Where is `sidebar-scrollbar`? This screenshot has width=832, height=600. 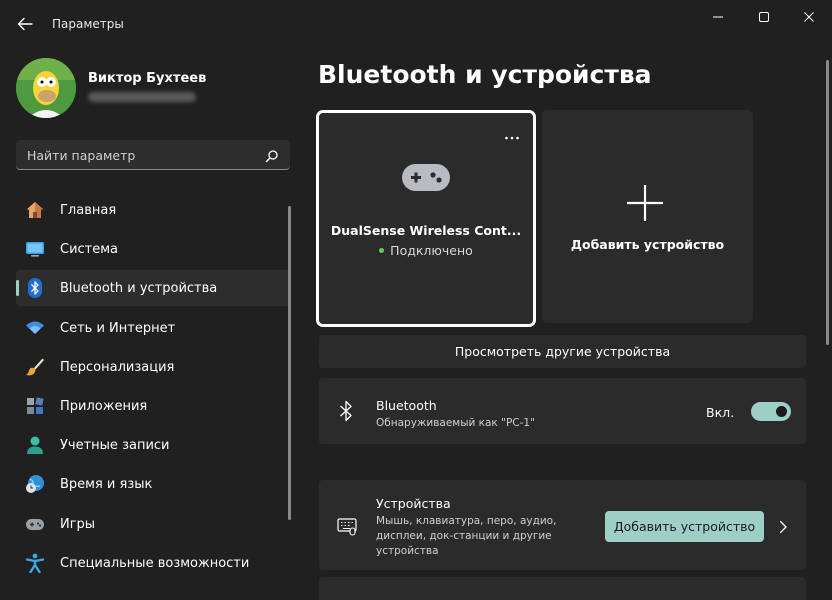 sidebar-scrollbar is located at coordinates (289, 363).